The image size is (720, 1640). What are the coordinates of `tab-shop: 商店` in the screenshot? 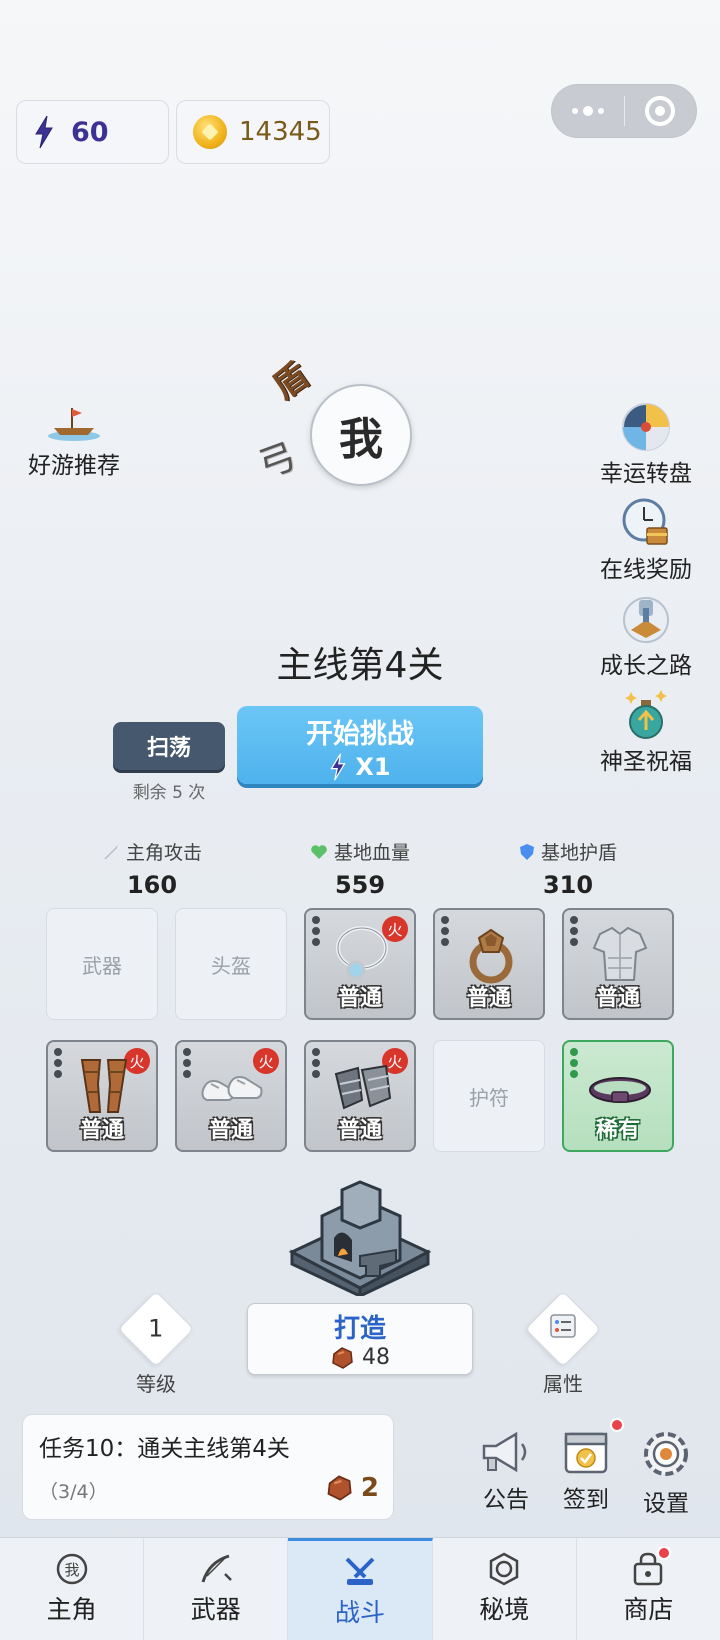 It's located at (648, 1589).